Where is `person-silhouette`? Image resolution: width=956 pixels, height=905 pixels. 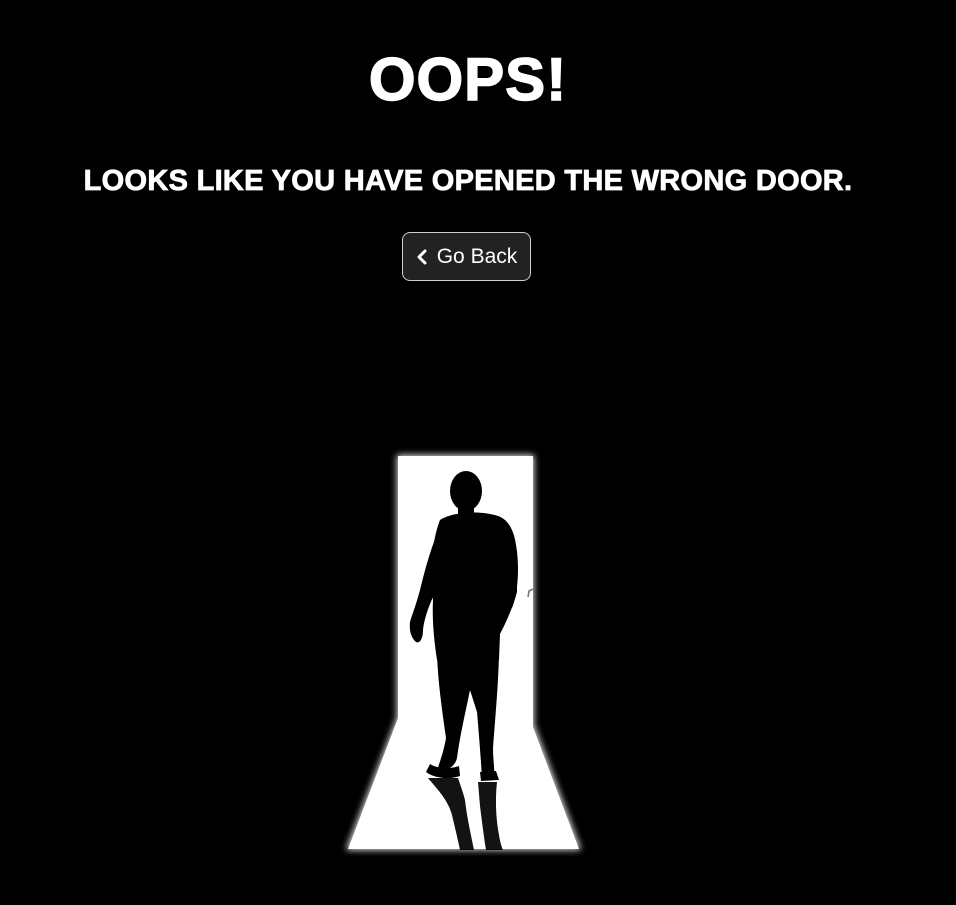
person-silhouette is located at coordinates (463, 626).